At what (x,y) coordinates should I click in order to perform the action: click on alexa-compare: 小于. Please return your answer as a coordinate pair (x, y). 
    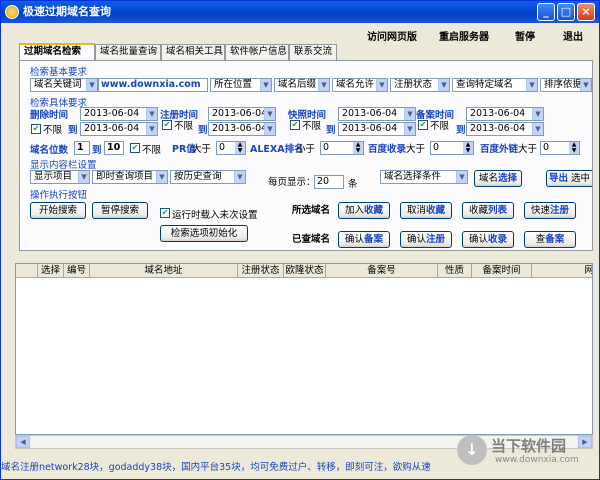
    Looking at the image, I should click on (306, 149).